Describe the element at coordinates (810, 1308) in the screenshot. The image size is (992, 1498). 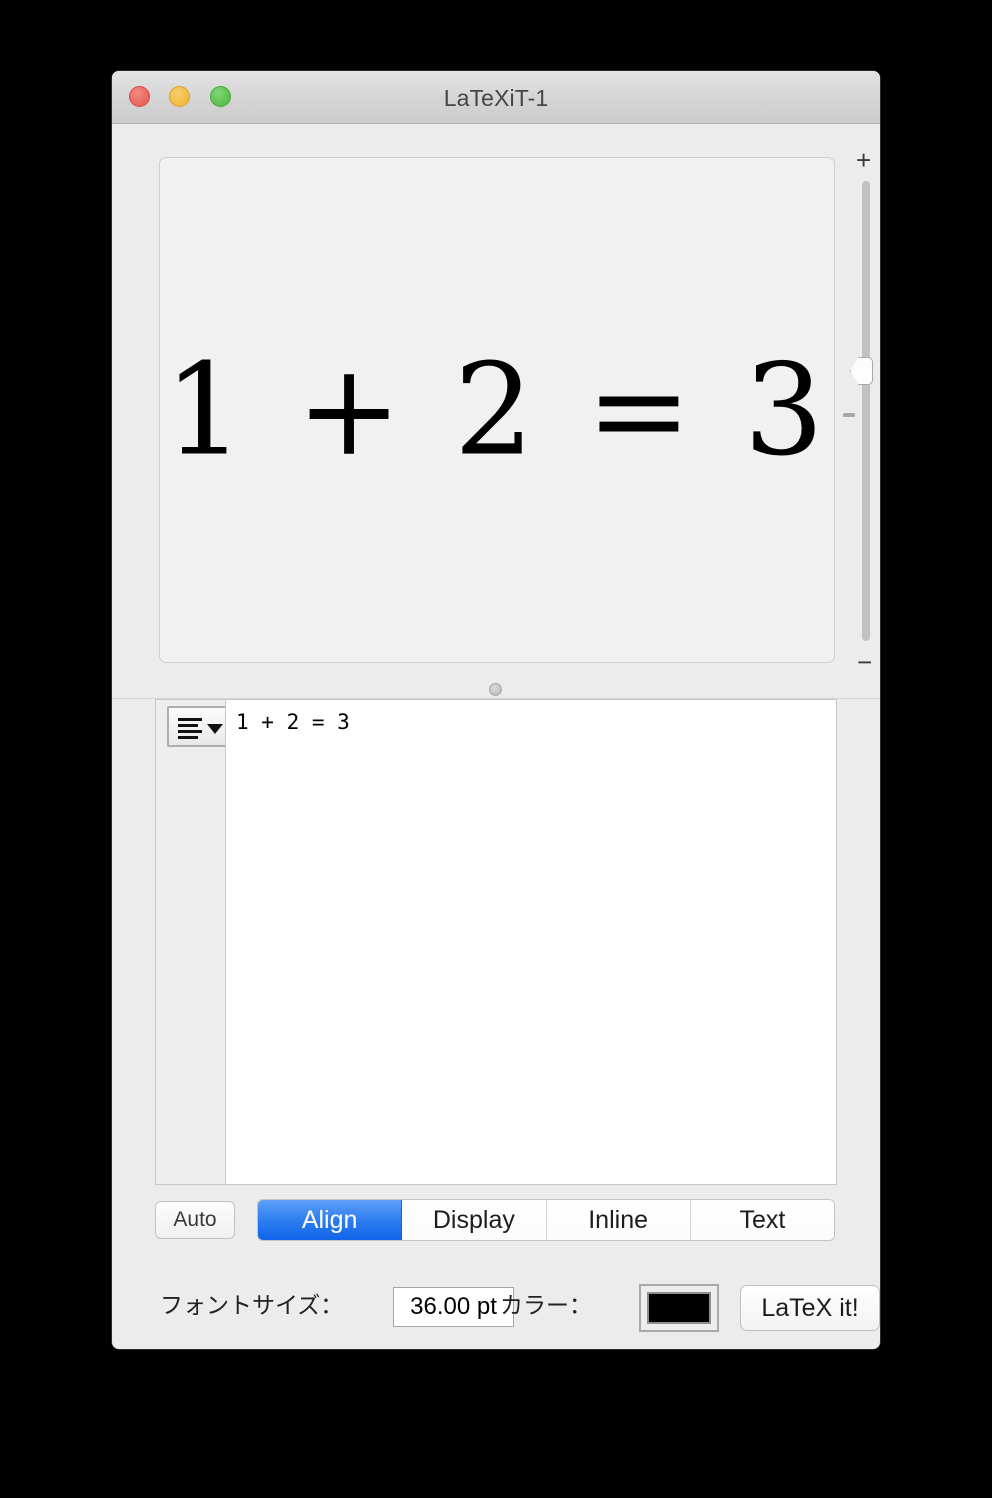
I see `latexit-button: LaTeX it!` at that location.